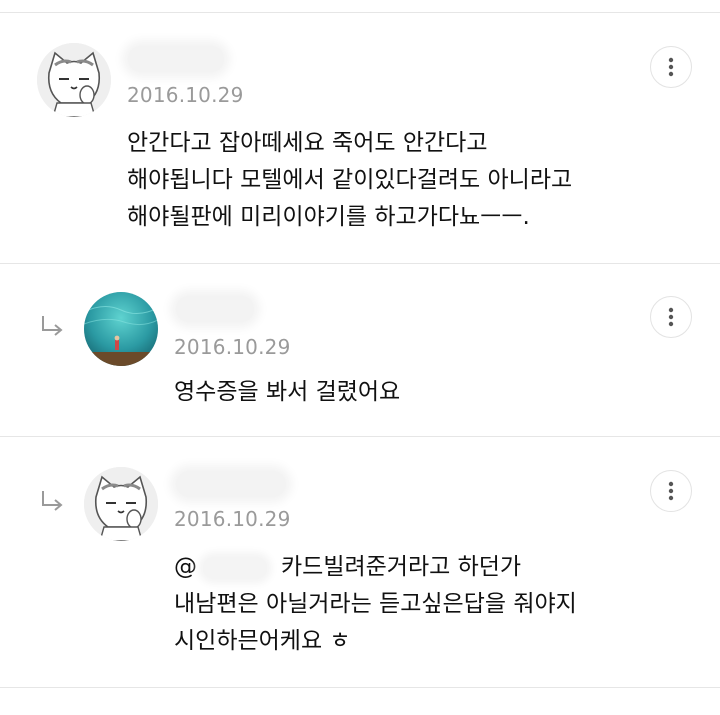  Describe the element at coordinates (328, 217) in the screenshot. I see `comment-line: 해야될판에 미리이야기를 하고가다뇨ㅡㅡ.` at that location.